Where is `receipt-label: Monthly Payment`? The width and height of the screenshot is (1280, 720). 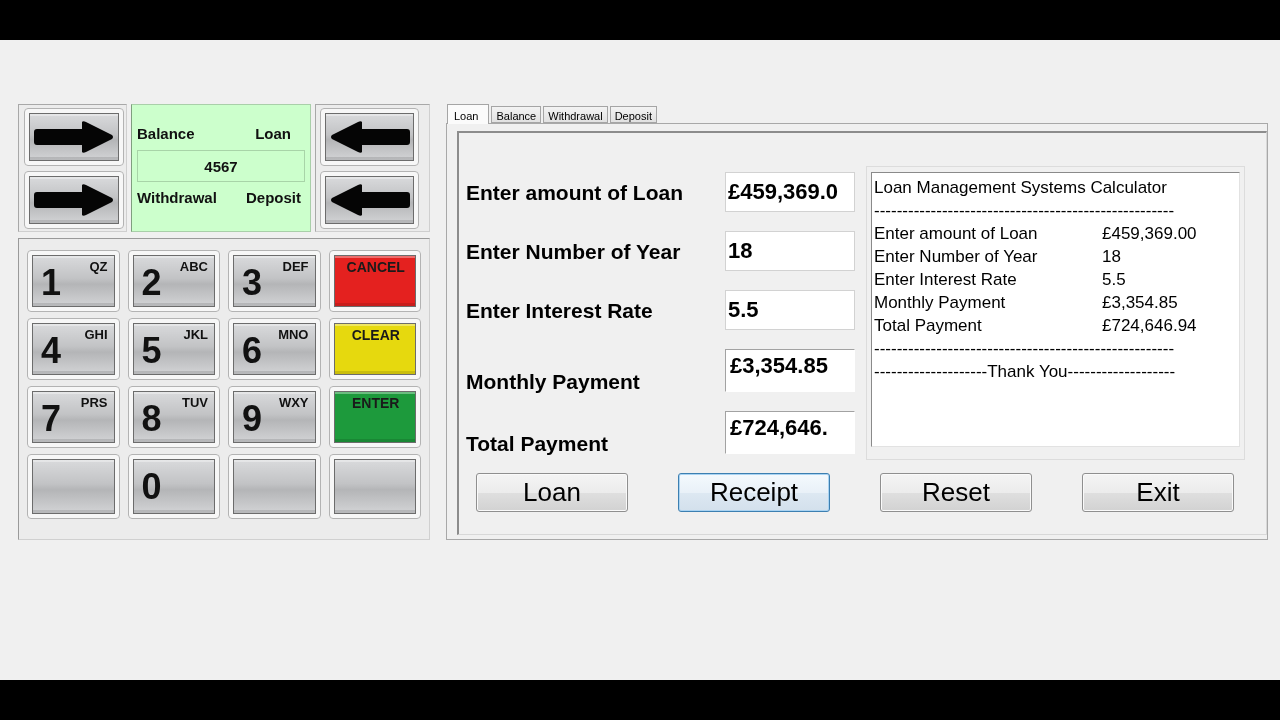 receipt-label: Monthly Payment is located at coordinates (940, 303).